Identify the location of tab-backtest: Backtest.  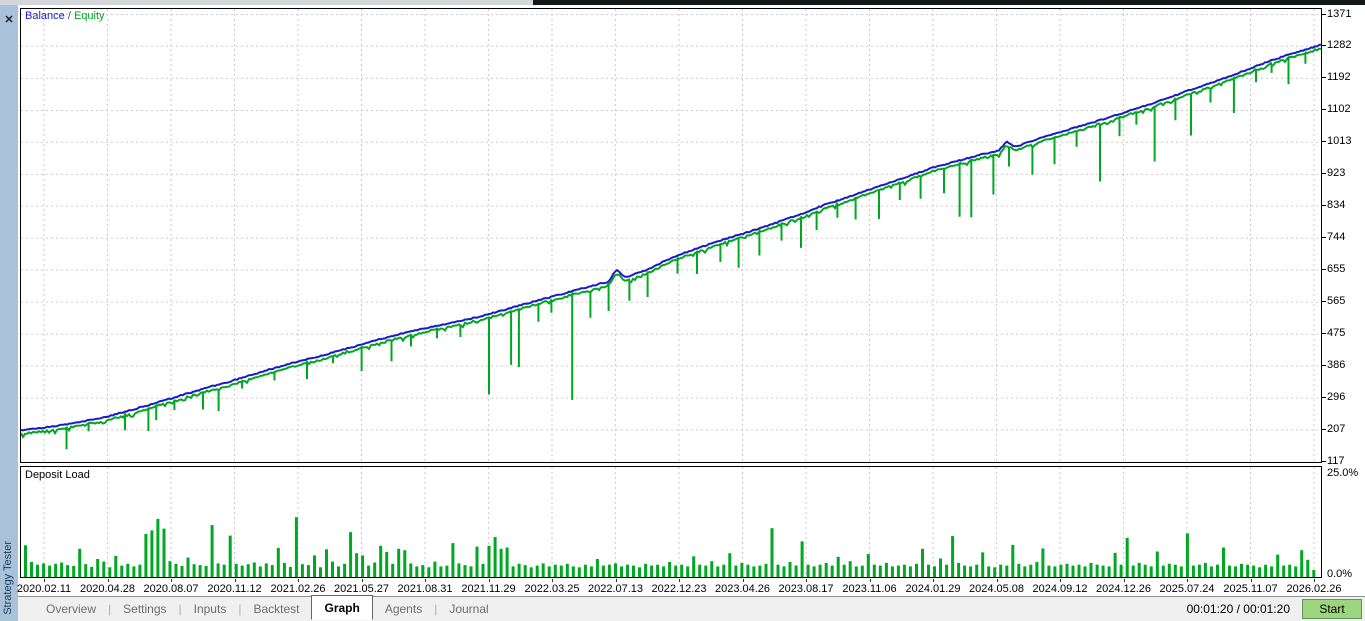
(276, 609).